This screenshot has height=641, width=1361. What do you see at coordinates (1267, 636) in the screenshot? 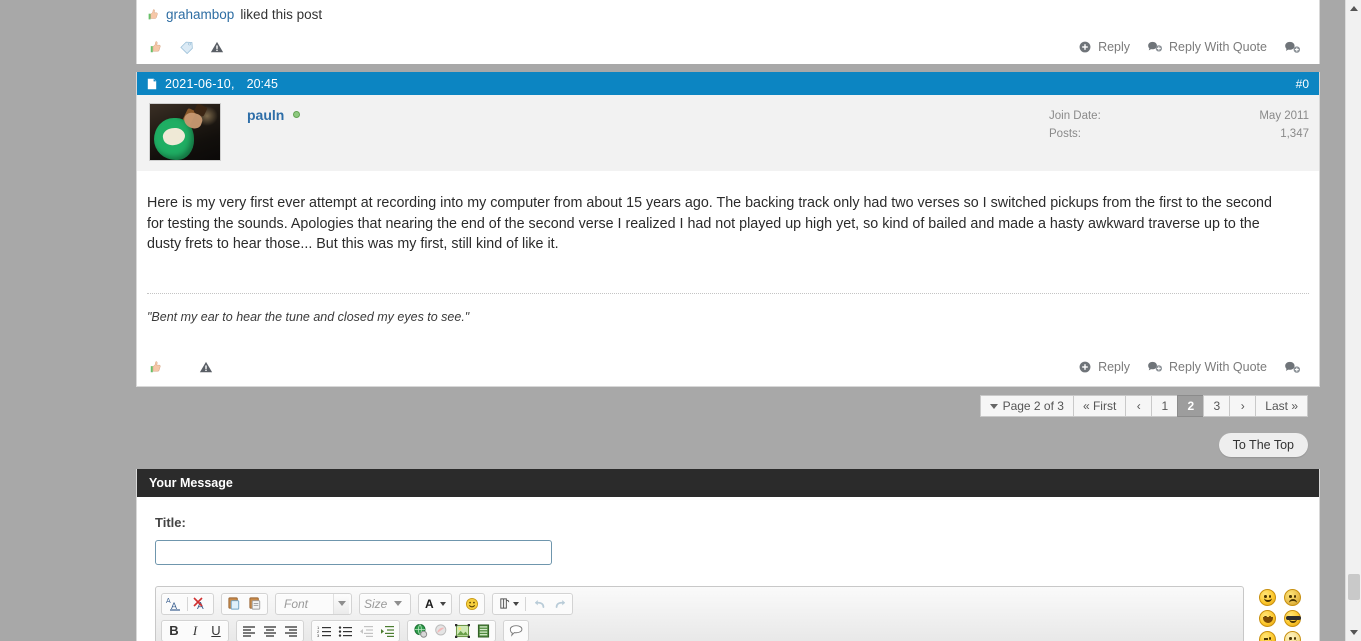
I see `emoji-wink` at bounding box center [1267, 636].